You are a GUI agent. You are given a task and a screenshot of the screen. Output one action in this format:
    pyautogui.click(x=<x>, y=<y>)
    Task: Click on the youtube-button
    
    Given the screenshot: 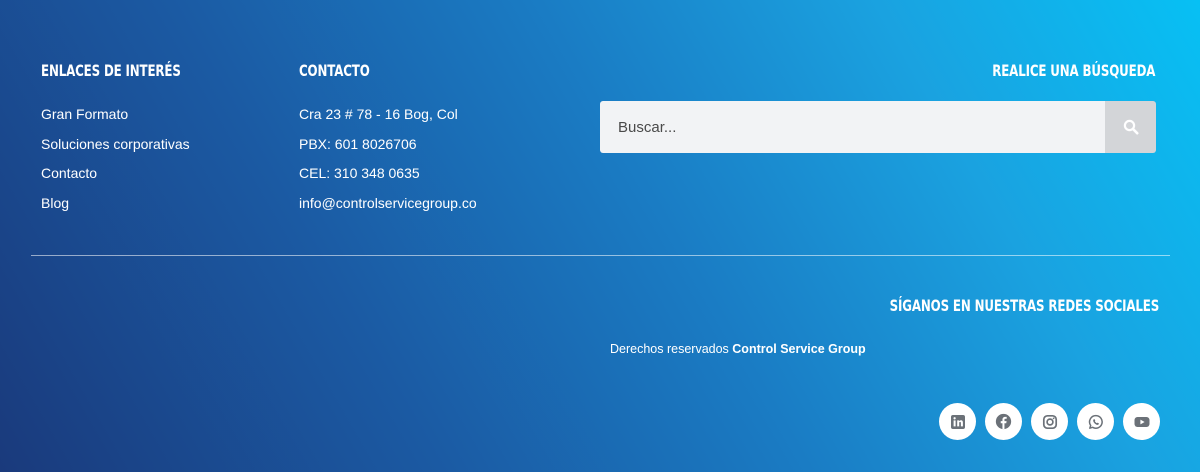 What is the action you would take?
    pyautogui.click(x=1141, y=421)
    